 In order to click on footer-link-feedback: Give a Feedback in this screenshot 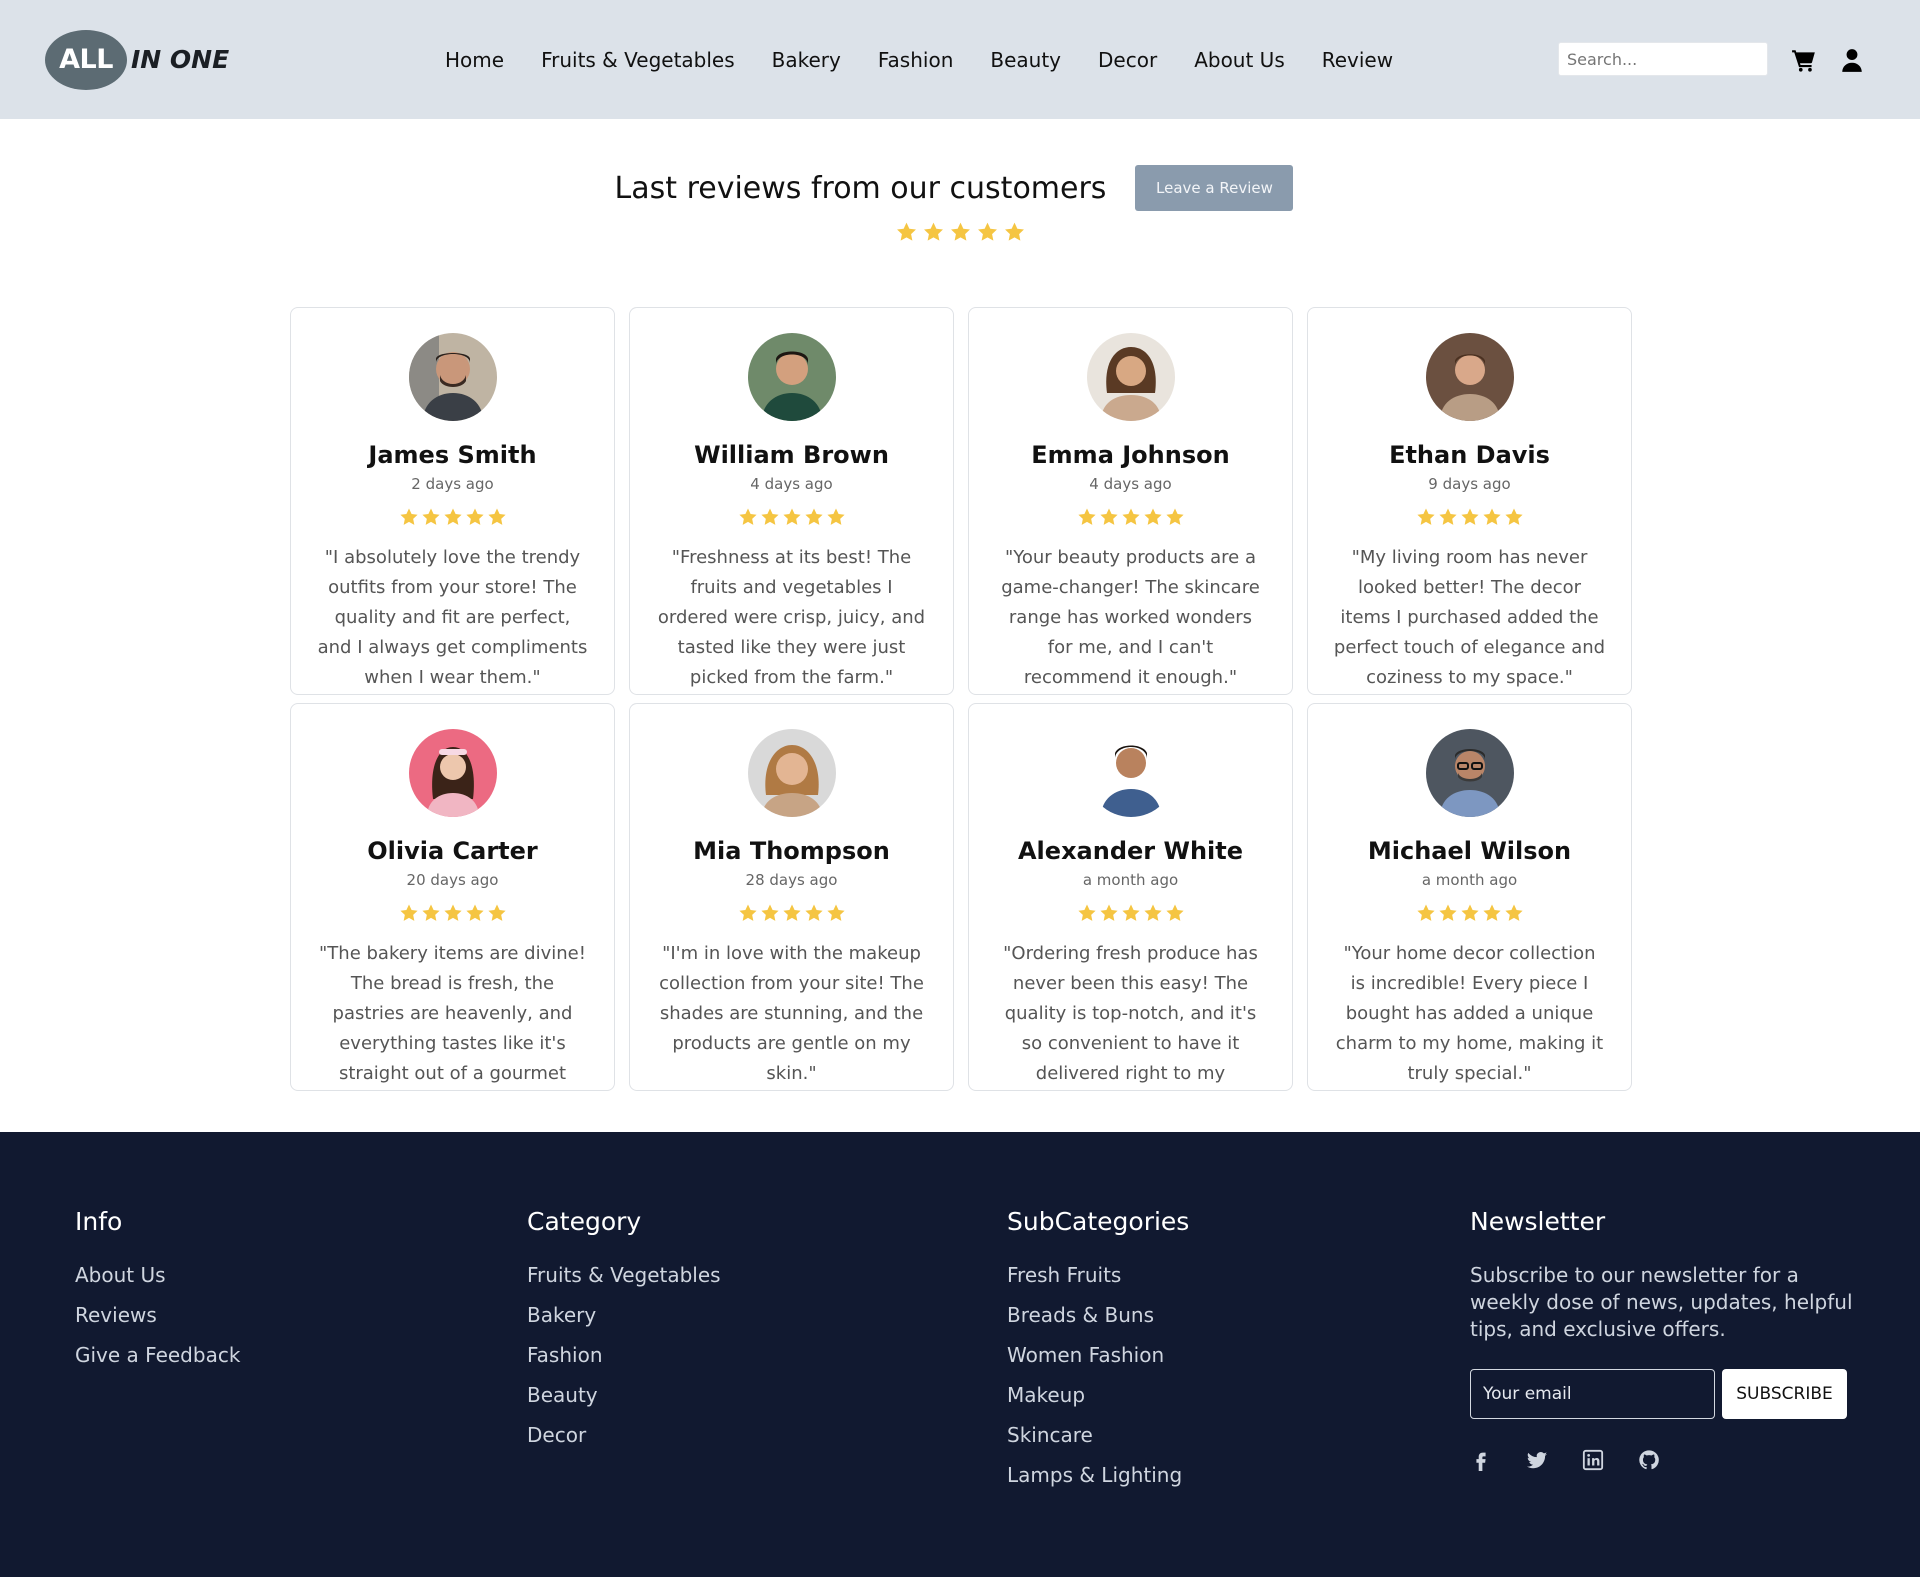, I will do `click(157, 1355)`.